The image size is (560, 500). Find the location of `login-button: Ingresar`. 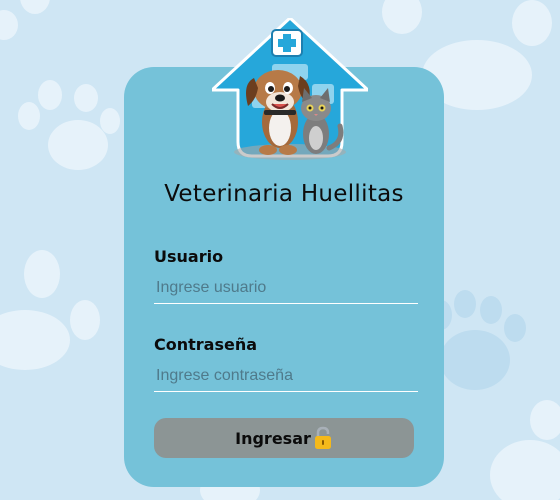

login-button: Ingresar is located at coordinates (284, 438).